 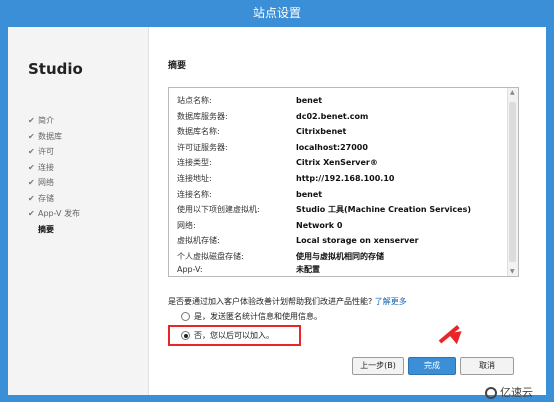 I want to click on window-titlebar: 站点设置, so click(x=277, y=13).